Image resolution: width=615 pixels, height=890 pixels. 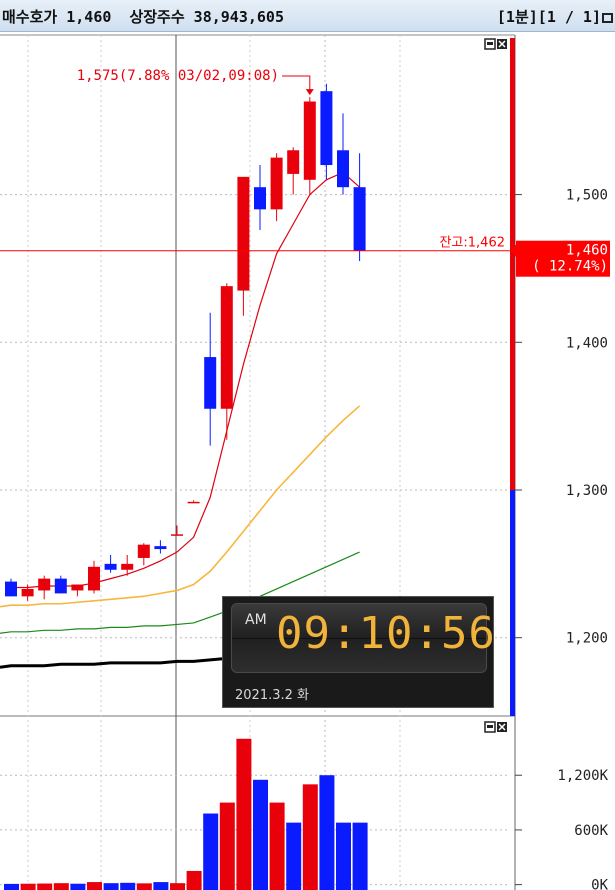 I want to click on quote-summary: 매수호가 1,460 상장주수 38,943,605, so click(x=143, y=17).